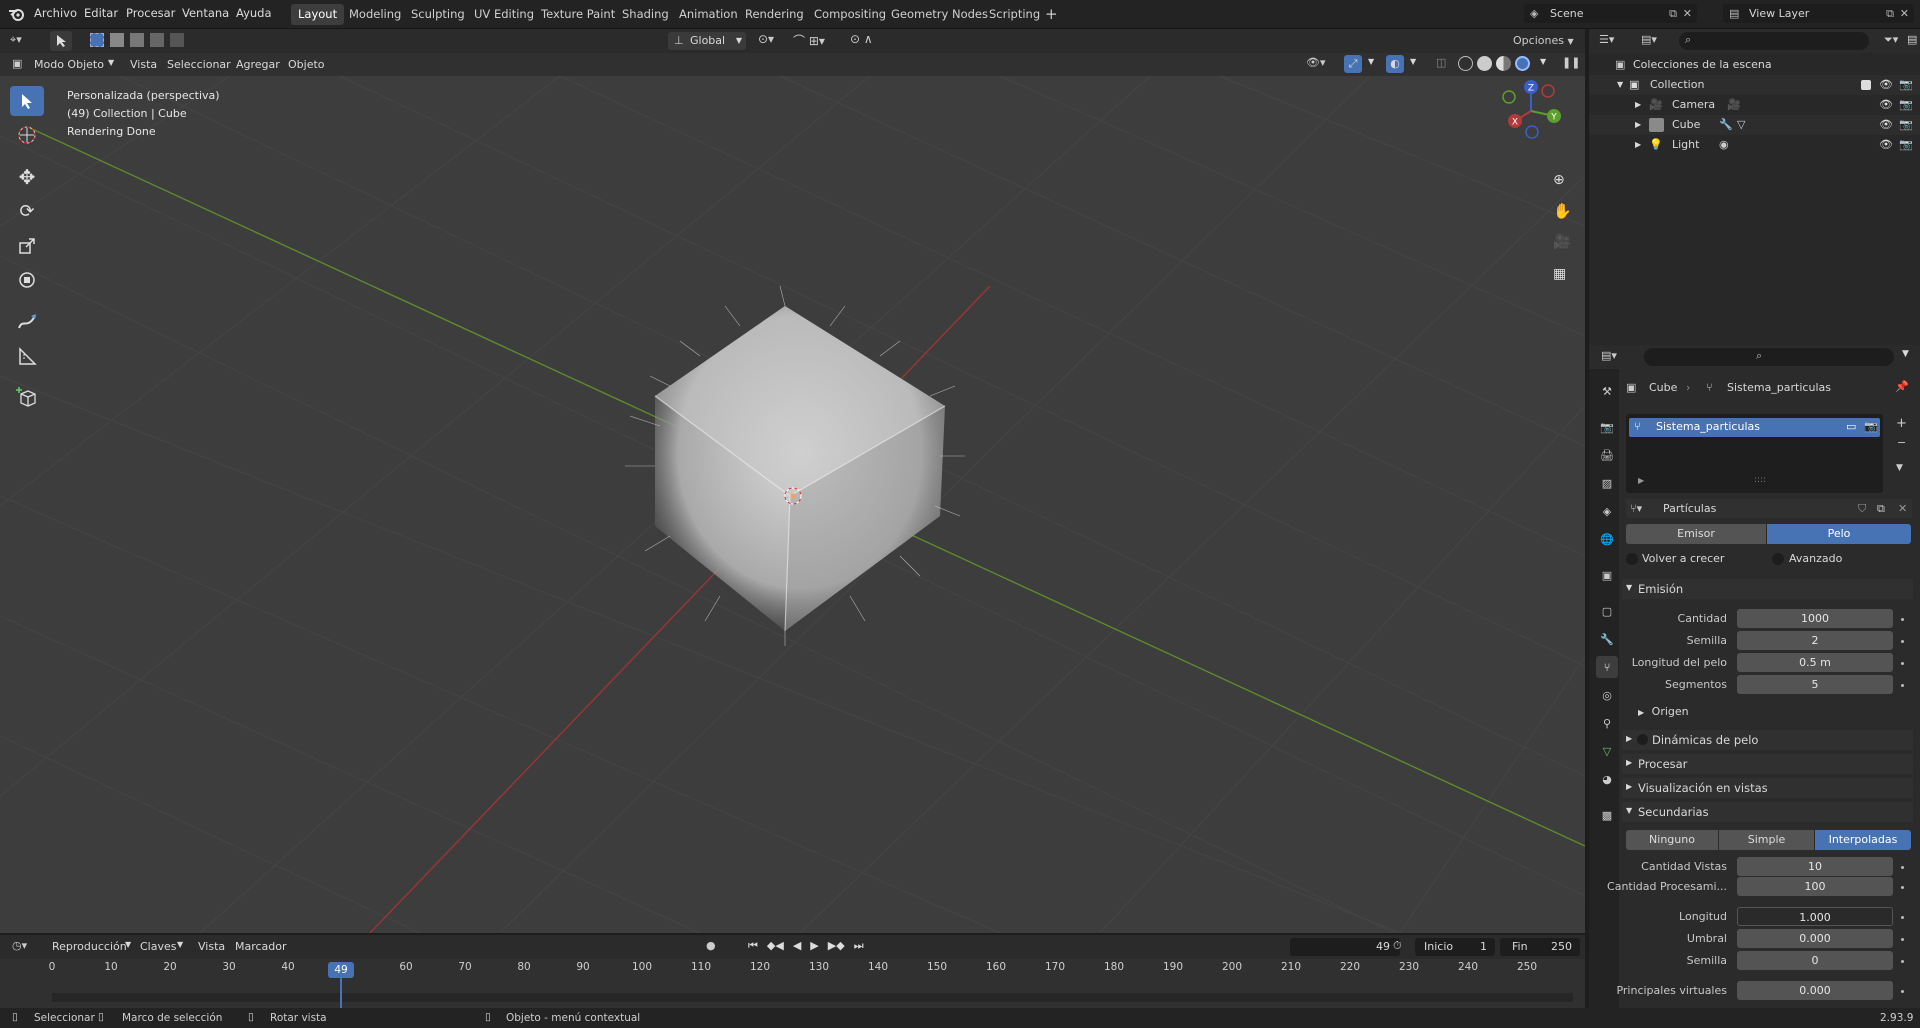 The image size is (1920, 1028). What do you see at coordinates (1607, 391) in the screenshot?
I see `tool-tab-icon: ⚒` at bounding box center [1607, 391].